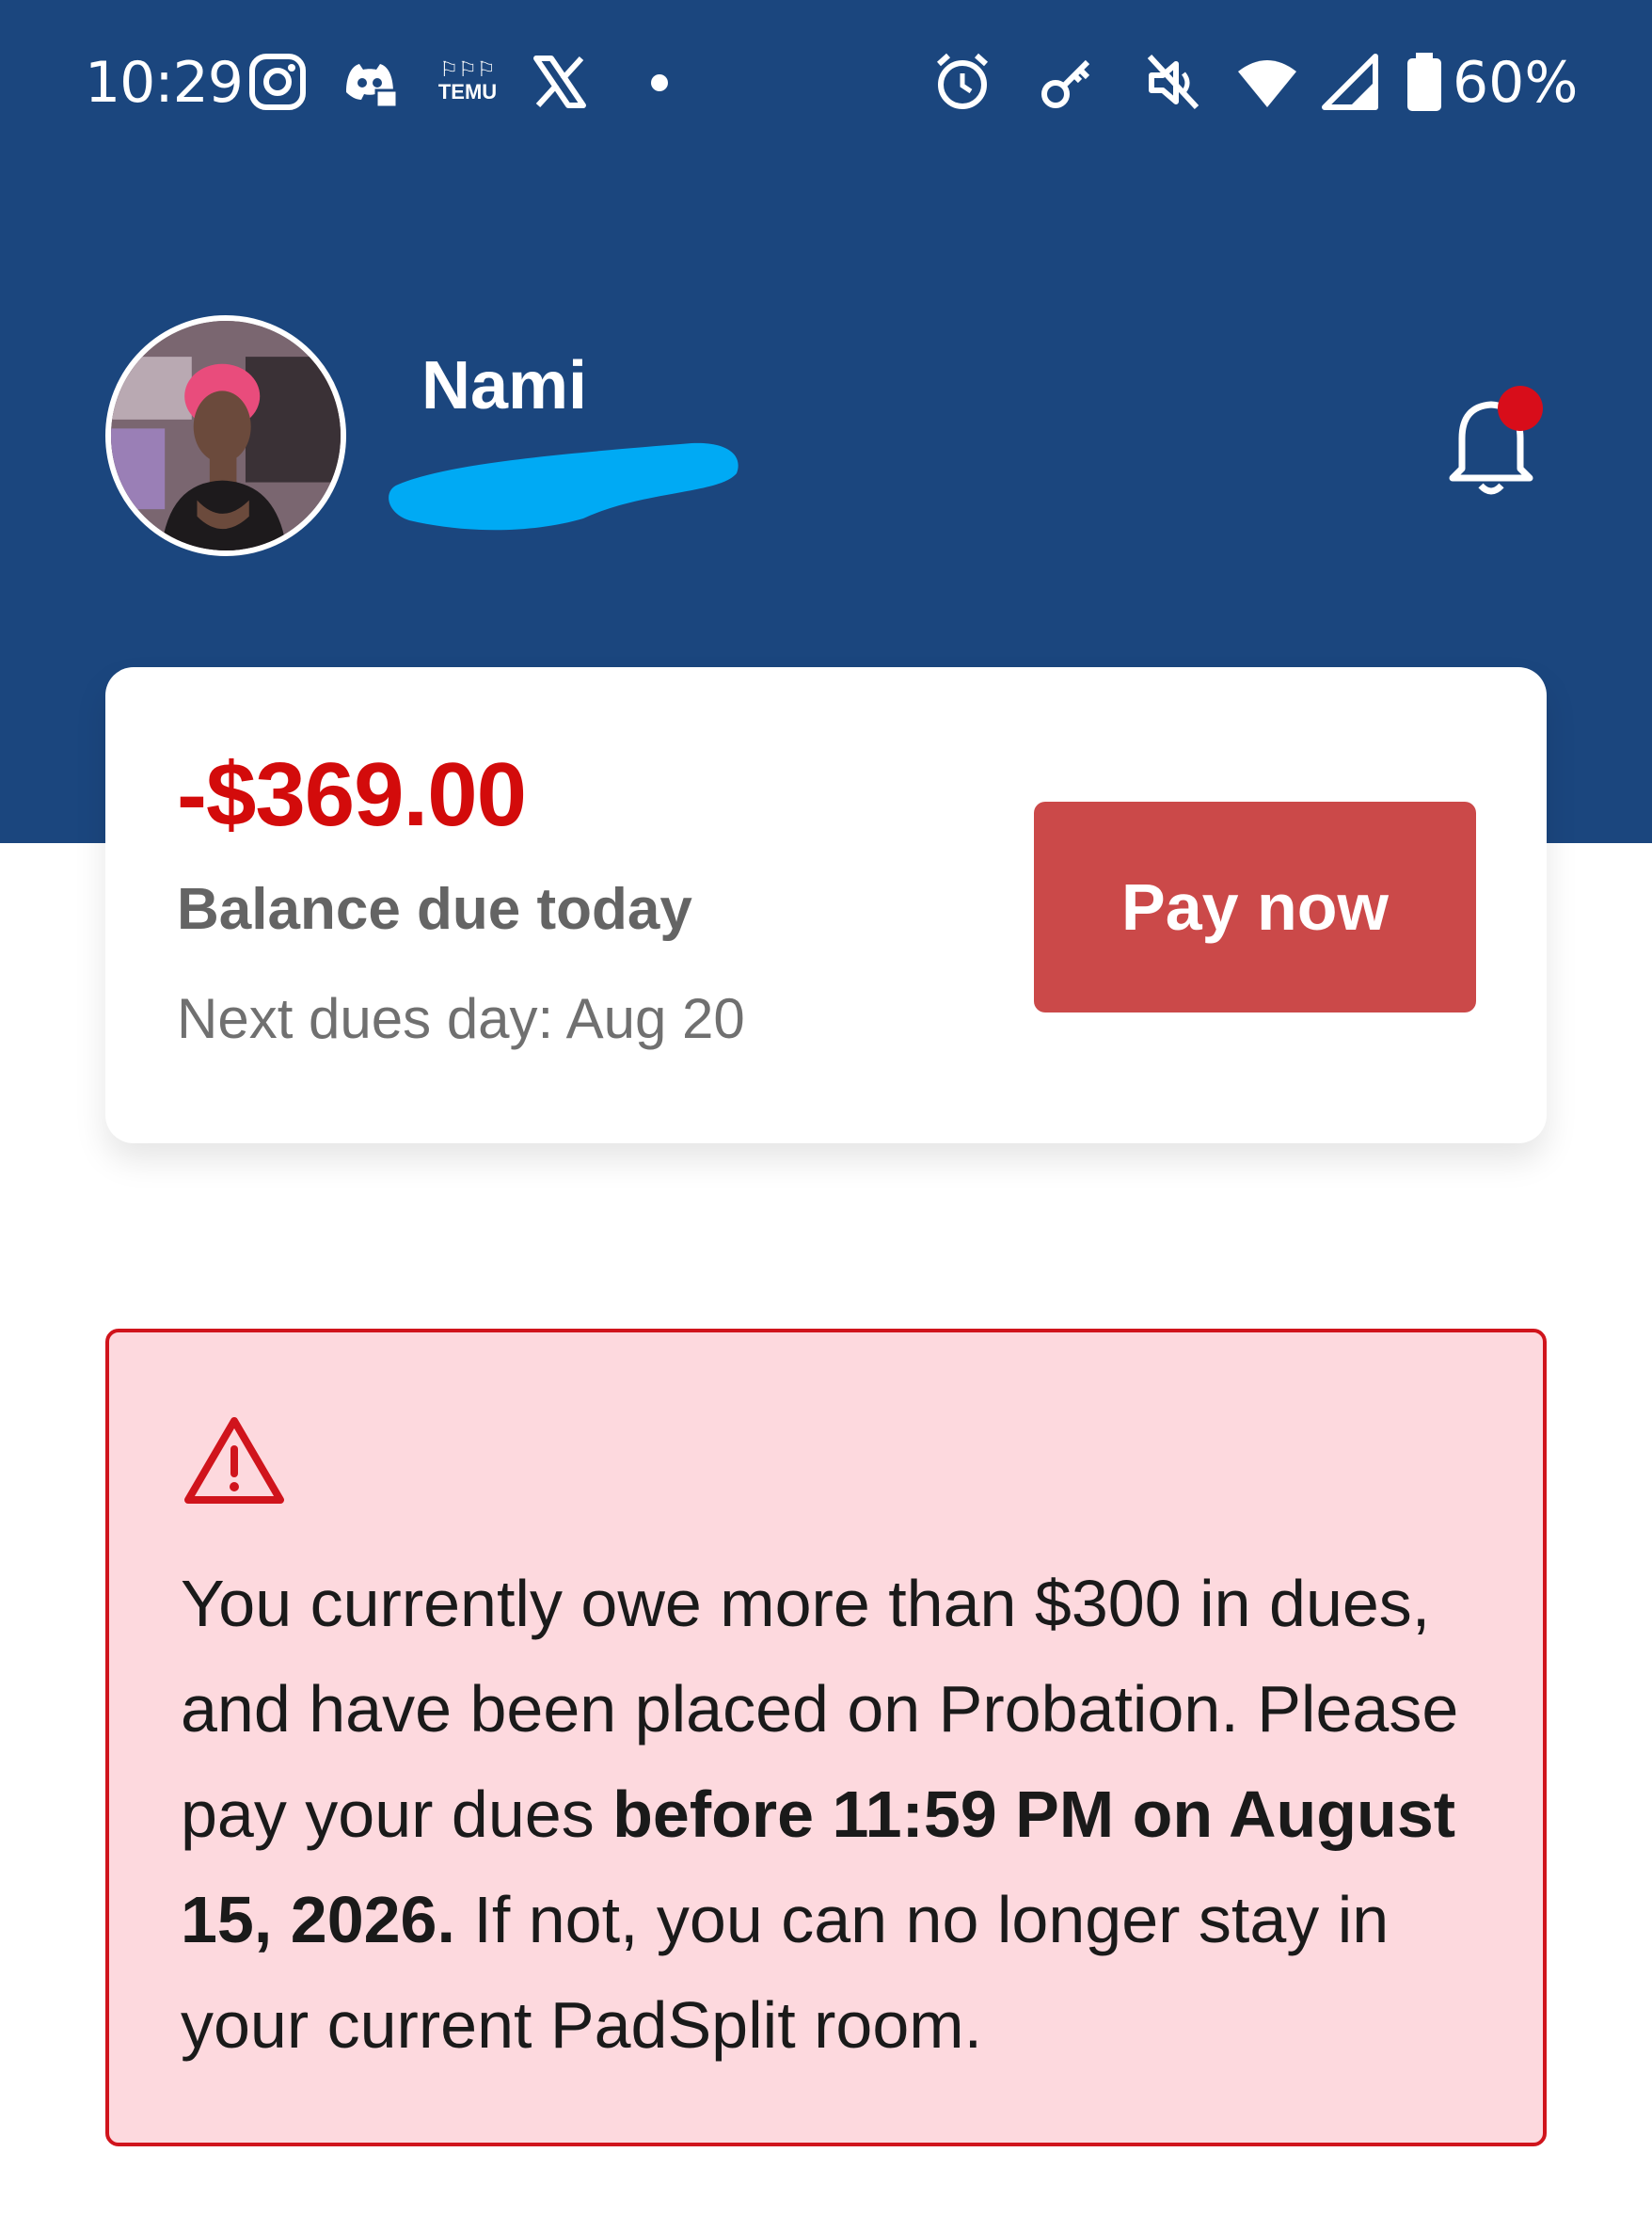 The image size is (1652, 2232). What do you see at coordinates (1173, 82) in the screenshot?
I see `mute-icon` at bounding box center [1173, 82].